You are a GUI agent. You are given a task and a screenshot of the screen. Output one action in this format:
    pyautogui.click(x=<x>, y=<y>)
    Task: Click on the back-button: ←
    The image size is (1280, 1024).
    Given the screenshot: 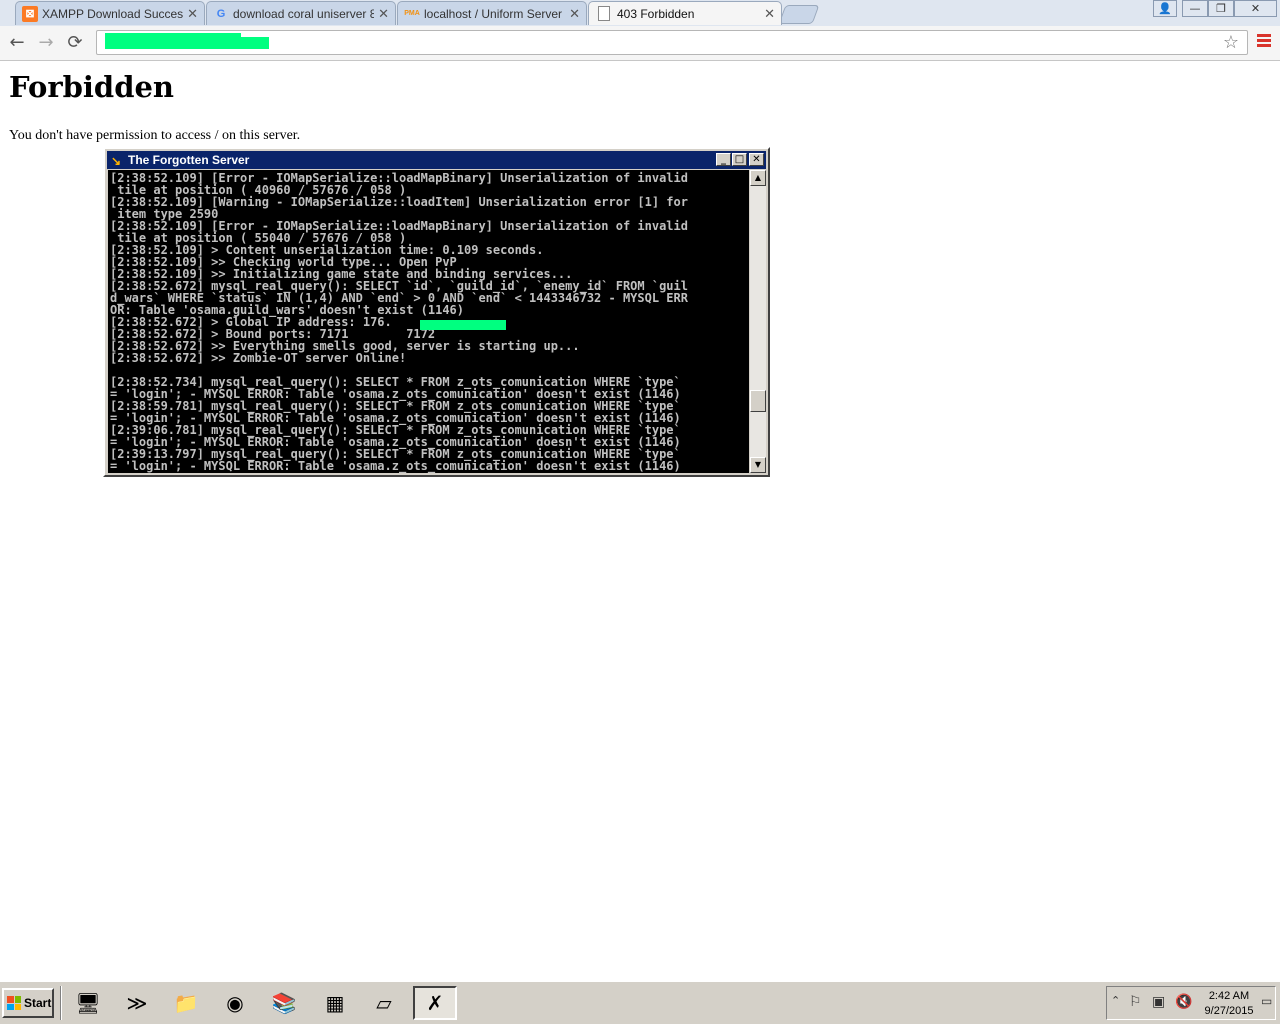 What is the action you would take?
    pyautogui.click(x=17, y=43)
    